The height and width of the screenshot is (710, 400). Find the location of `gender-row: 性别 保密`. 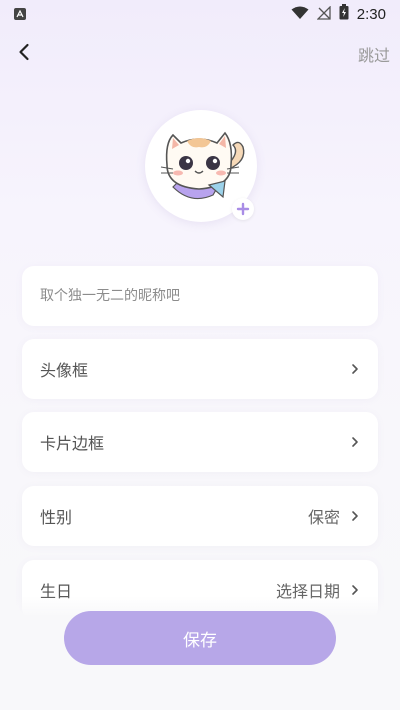

gender-row: 性别 保密 is located at coordinates (200, 516).